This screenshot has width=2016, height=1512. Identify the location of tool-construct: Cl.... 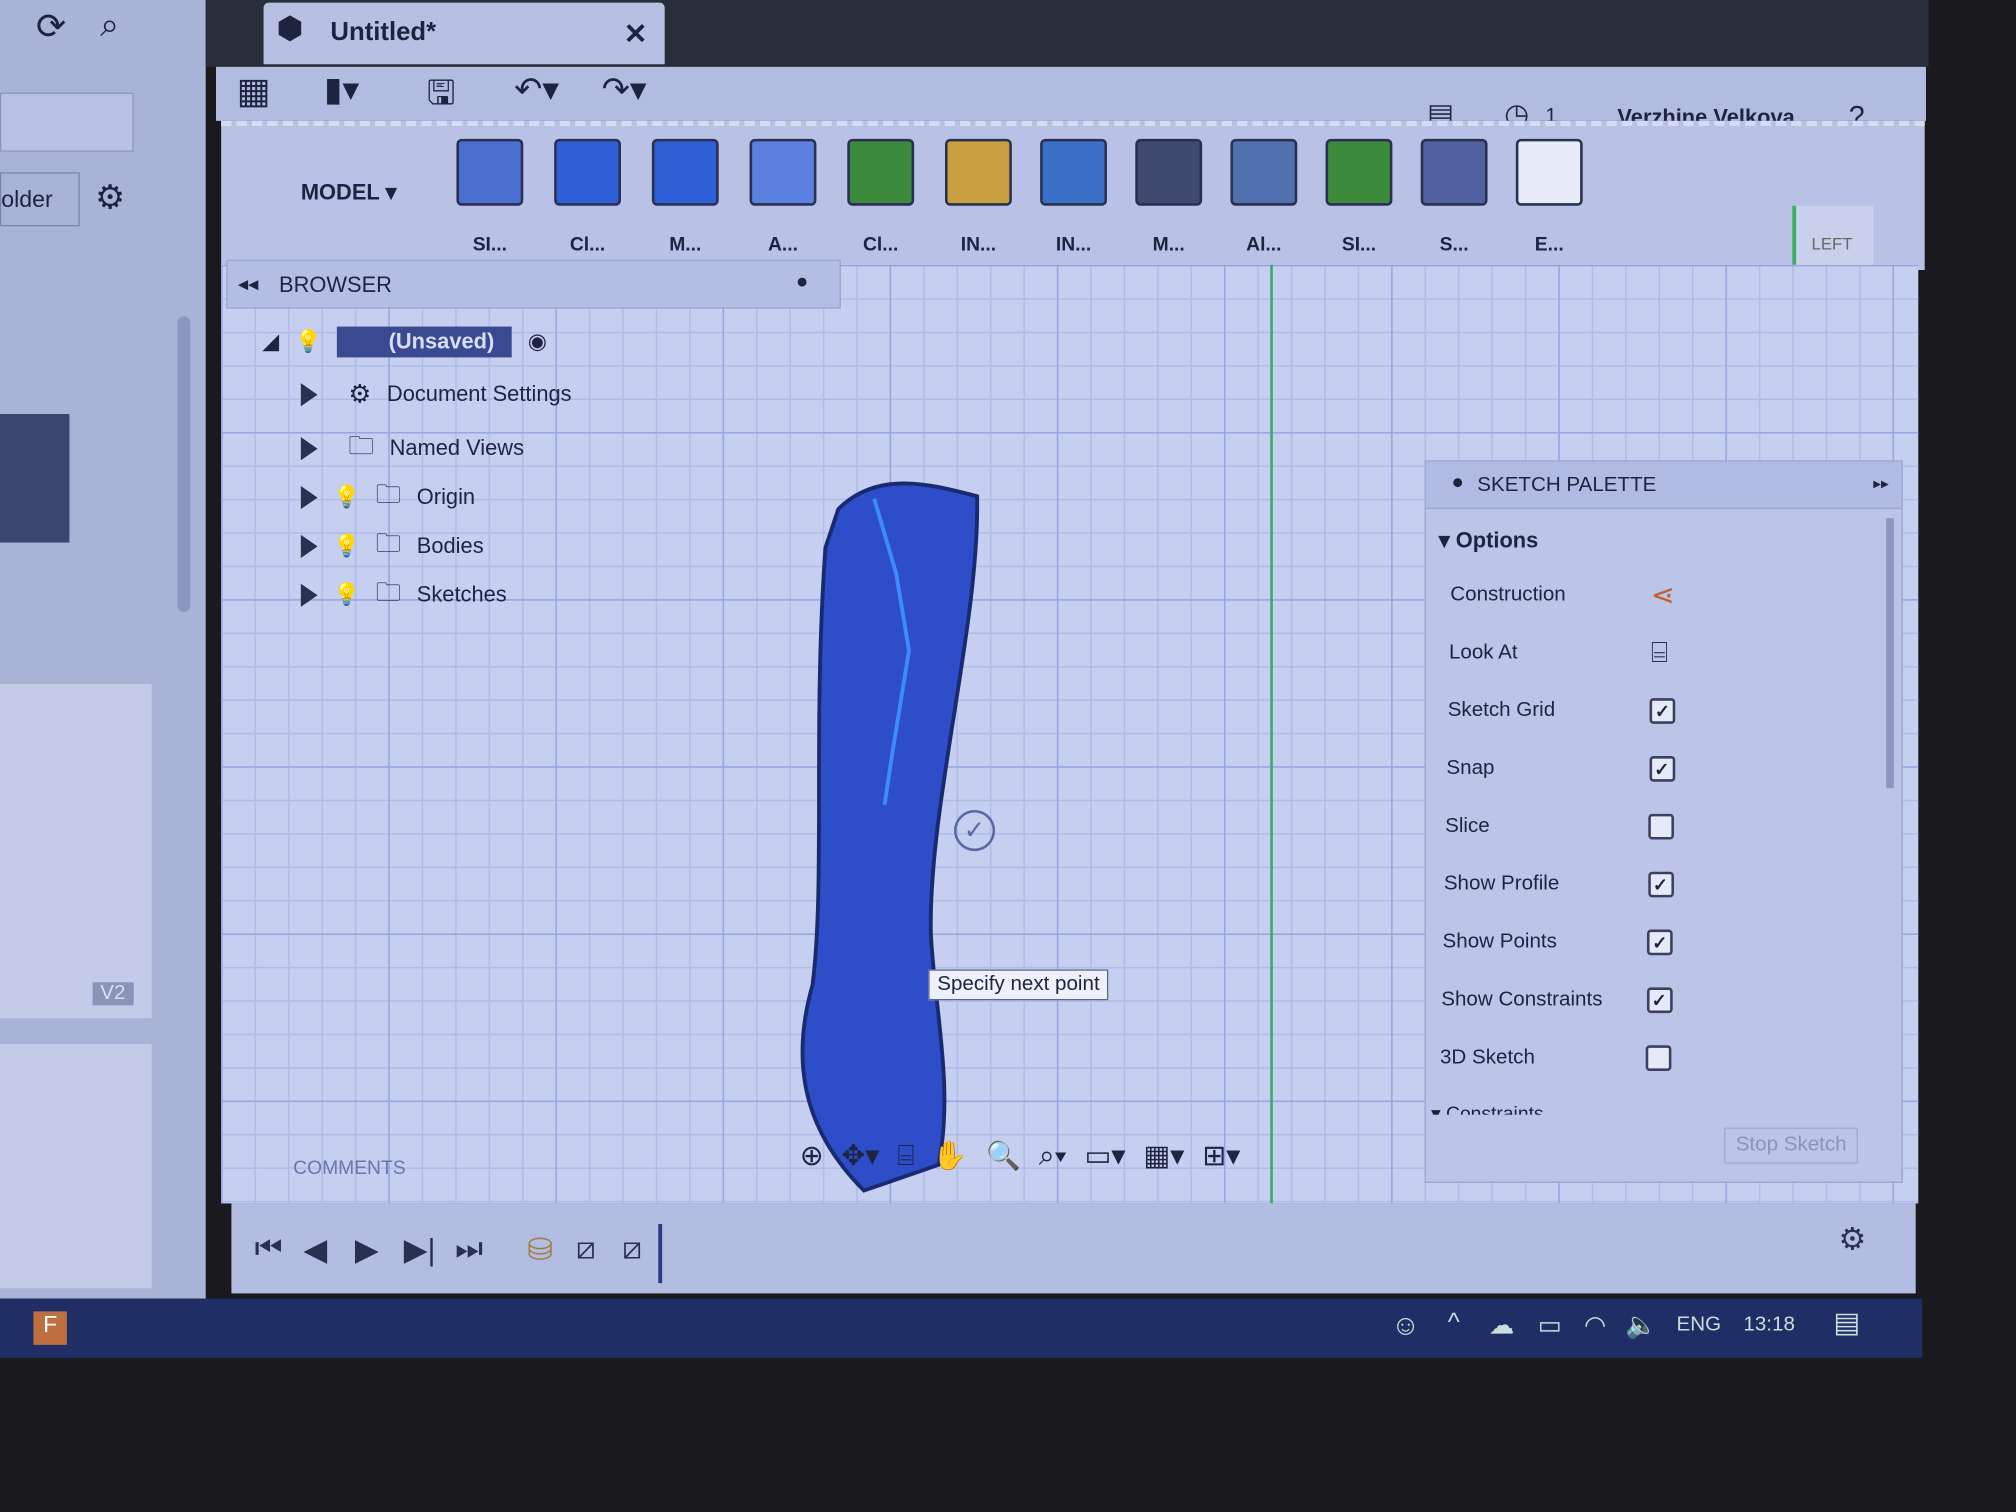
(881, 197).